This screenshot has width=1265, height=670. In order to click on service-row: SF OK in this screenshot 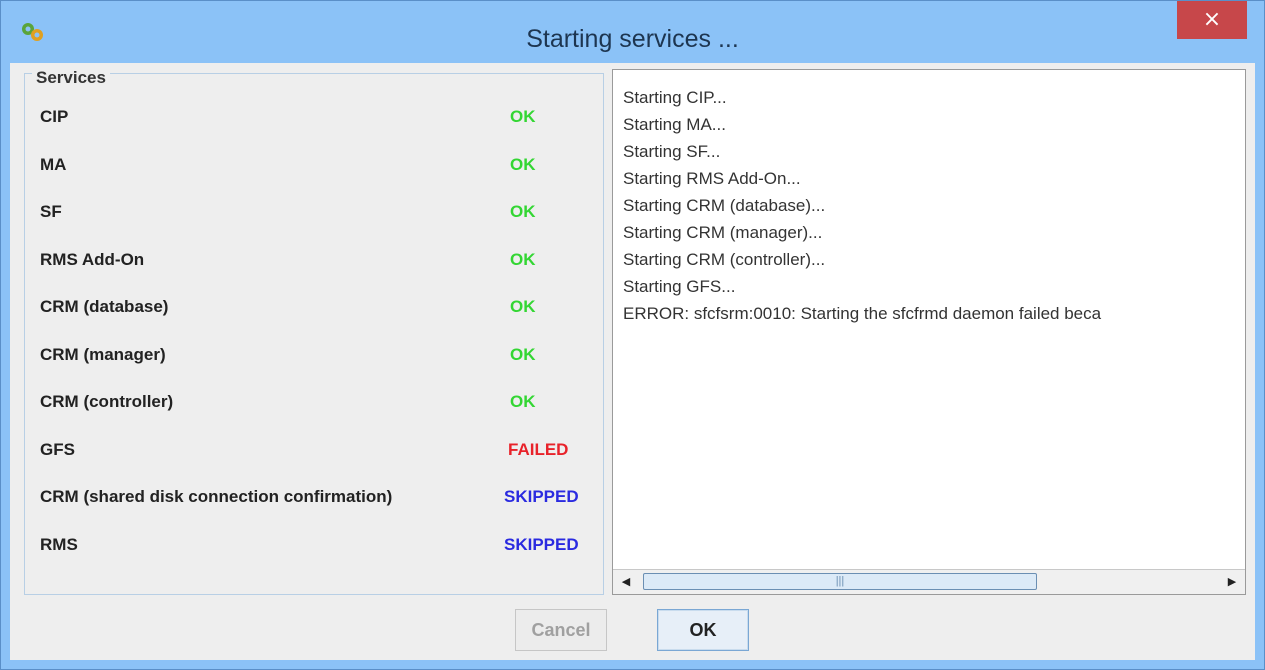, I will do `click(320, 217)`.